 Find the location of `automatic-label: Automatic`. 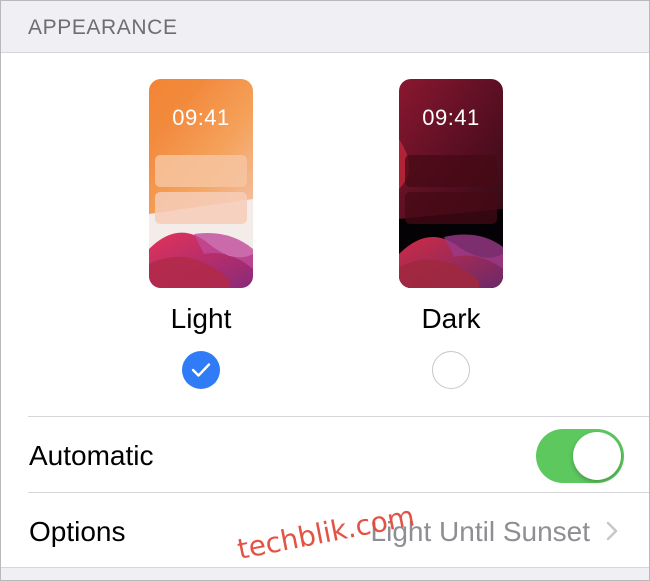

automatic-label: Automatic is located at coordinates (91, 455).